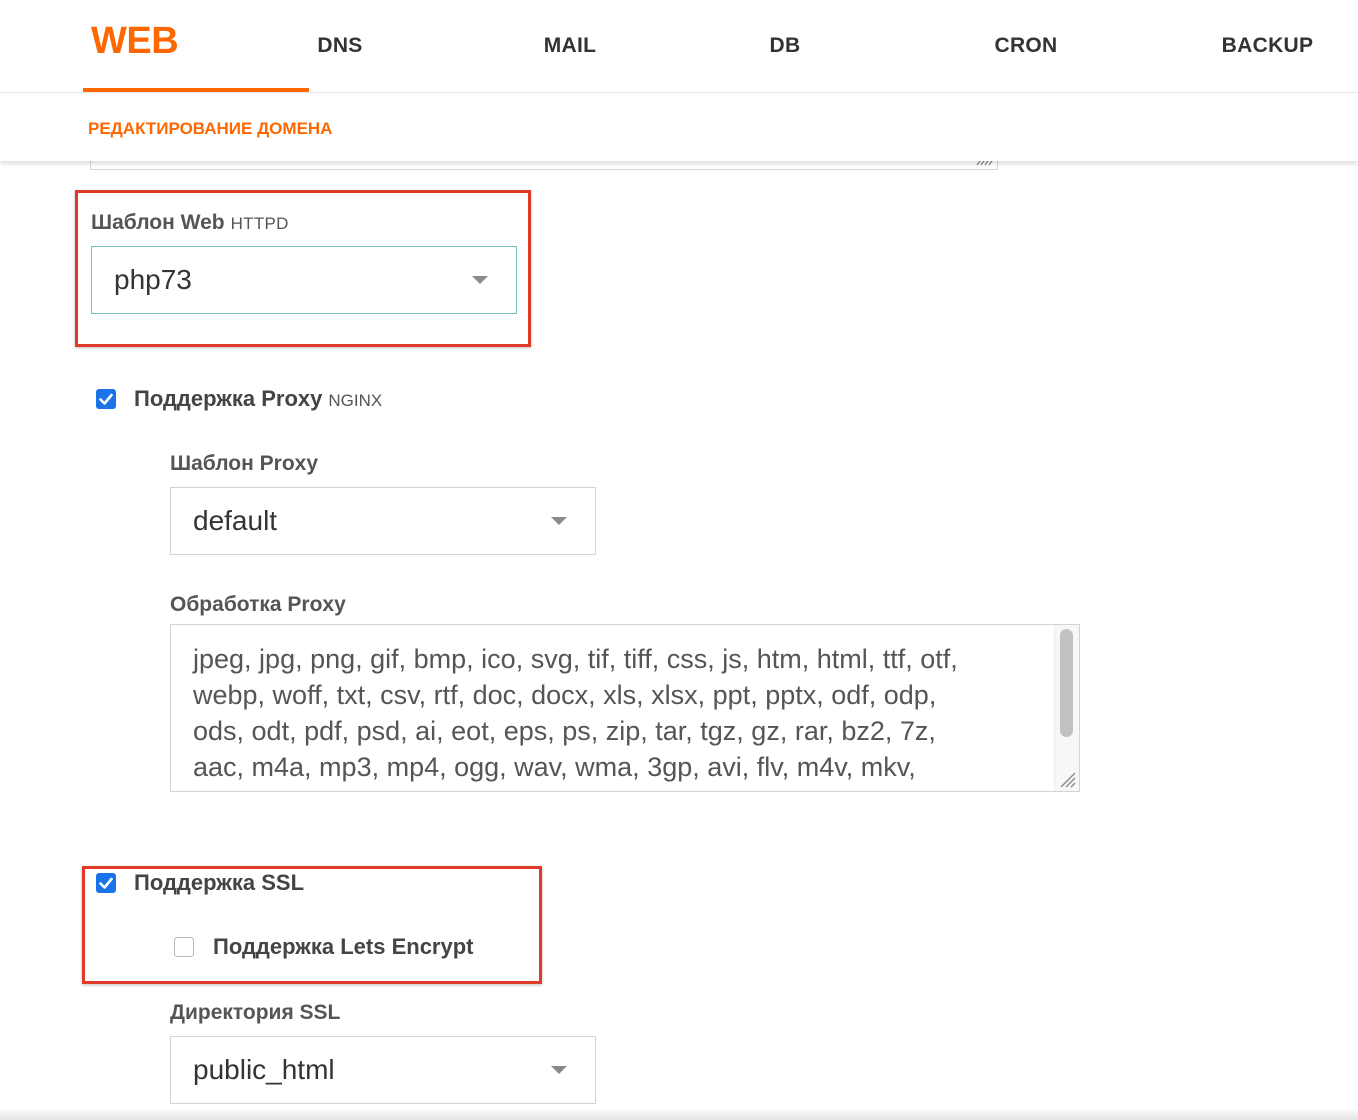 The height and width of the screenshot is (1120, 1358). Describe the element at coordinates (355, 400) in the screenshot. I see `proxy-support-hint: NGINX` at that location.